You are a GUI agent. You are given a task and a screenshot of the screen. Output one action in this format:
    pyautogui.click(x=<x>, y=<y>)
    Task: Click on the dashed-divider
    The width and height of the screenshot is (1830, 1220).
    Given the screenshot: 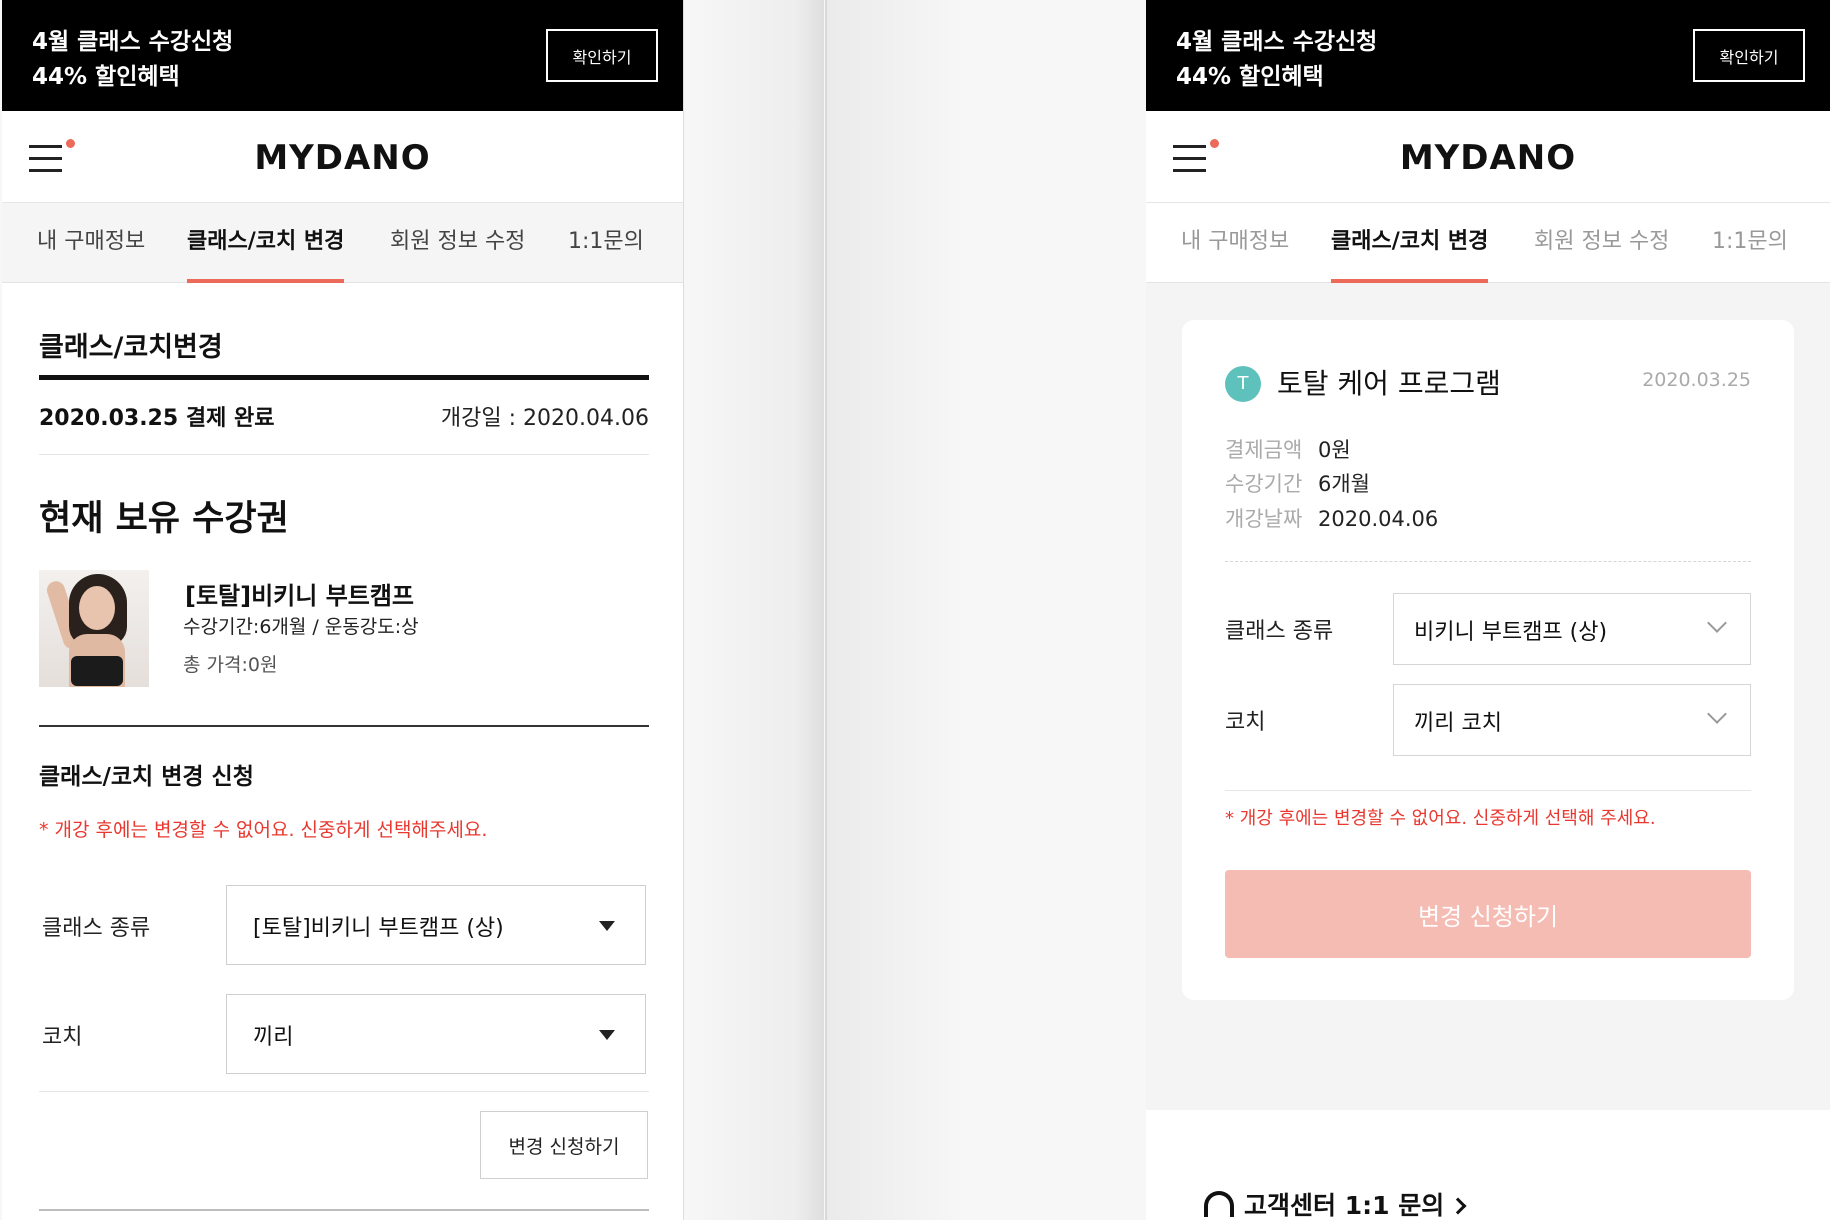 What is the action you would take?
    pyautogui.click(x=1488, y=561)
    